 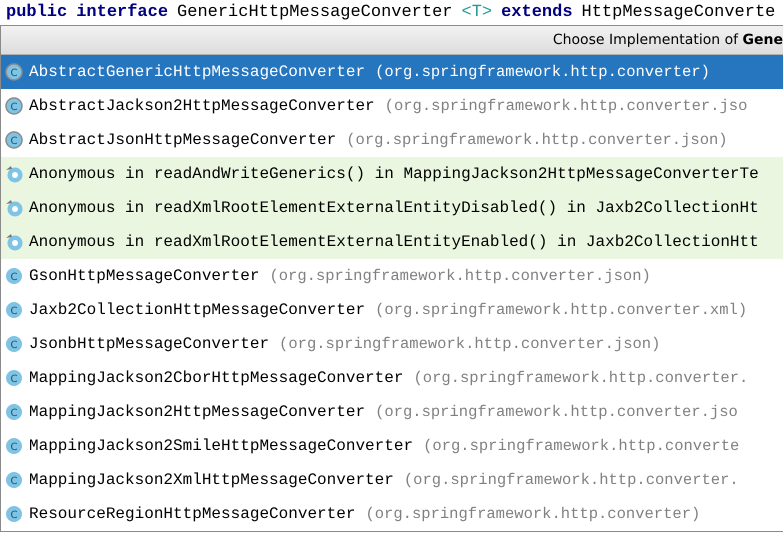 What do you see at coordinates (37, 12) in the screenshot?
I see `code-token: public` at bounding box center [37, 12].